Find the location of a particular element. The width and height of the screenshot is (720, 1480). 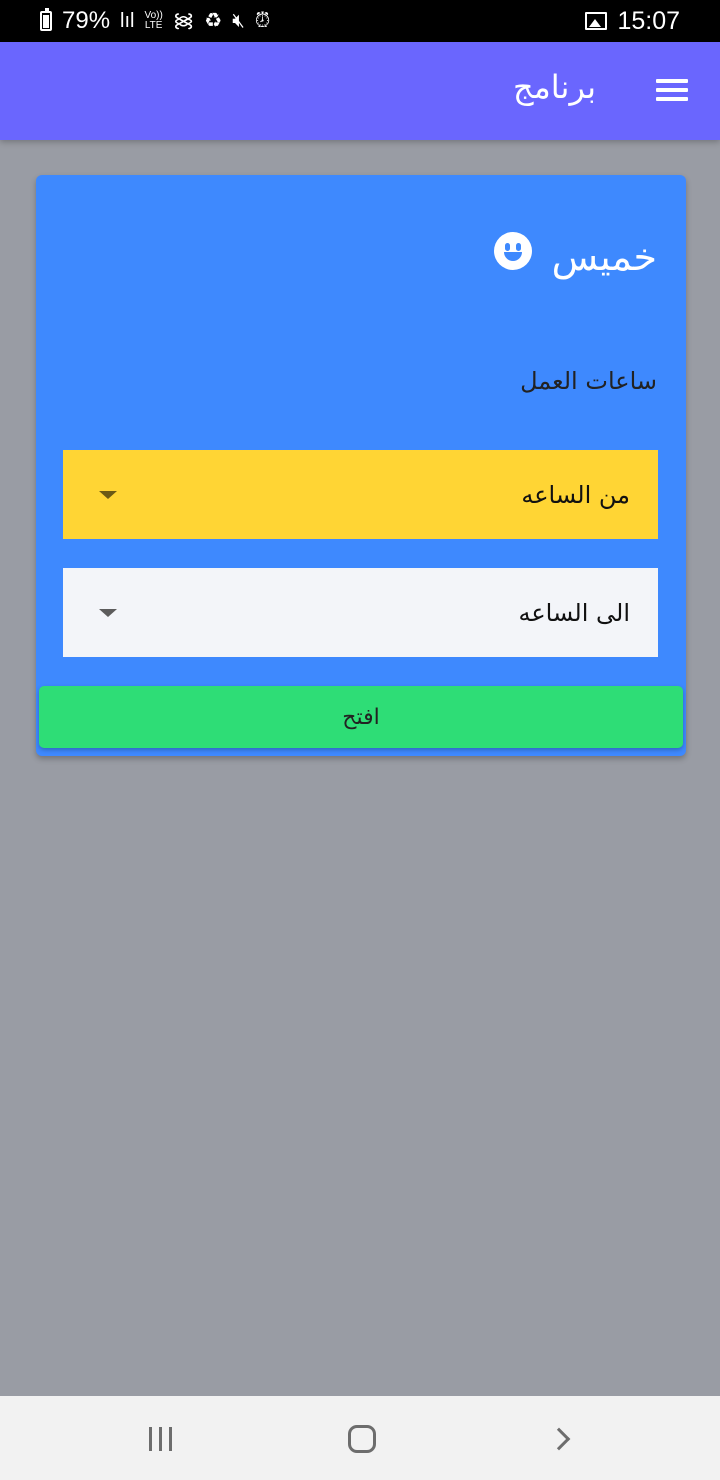

open-button: افتح is located at coordinates (361, 717).